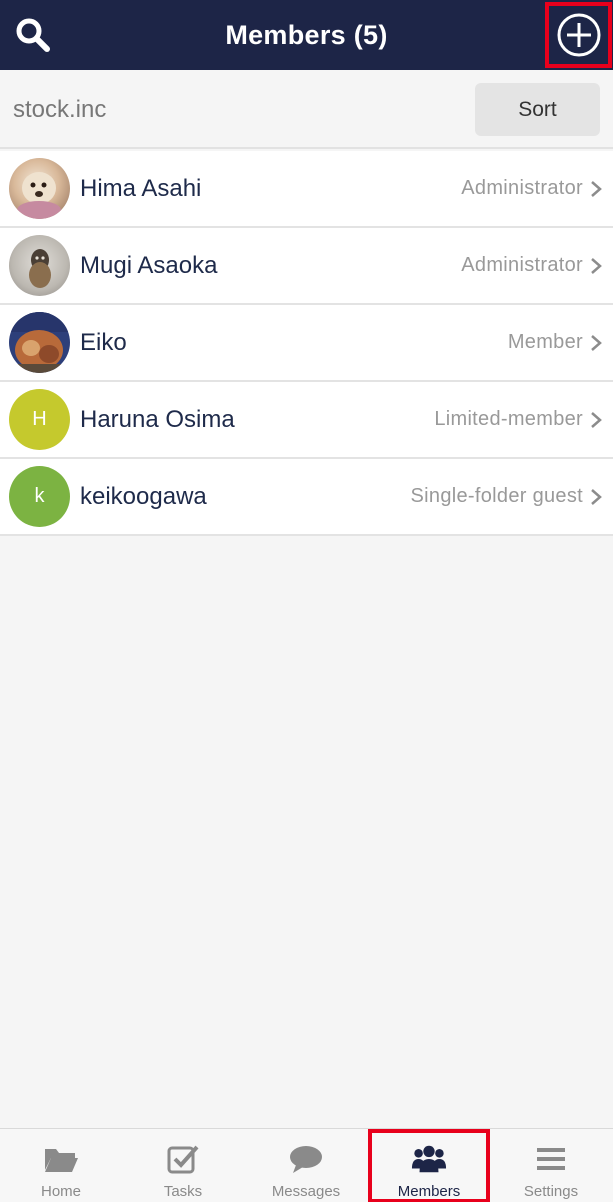 The height and width of the screenshot is (1202, 613). Describe the element at coordinates (39, 419) in the screenshot. I see `avatar: H` at that location.